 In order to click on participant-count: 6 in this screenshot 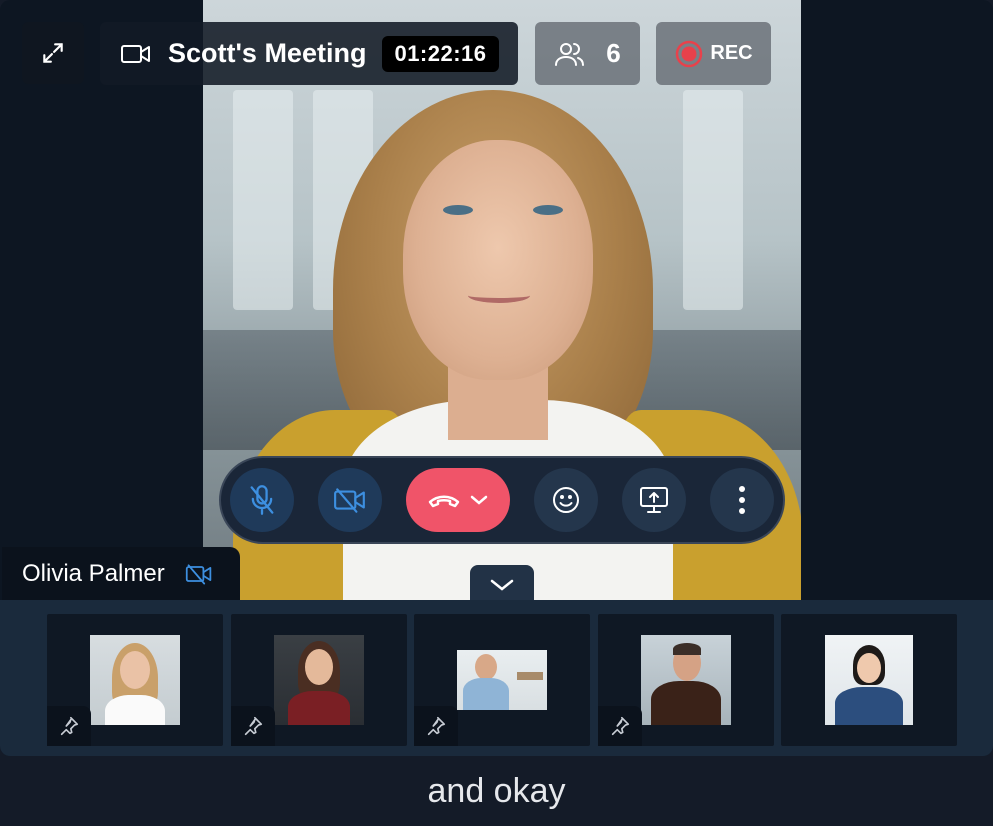, I will do `click(613, 53)`.